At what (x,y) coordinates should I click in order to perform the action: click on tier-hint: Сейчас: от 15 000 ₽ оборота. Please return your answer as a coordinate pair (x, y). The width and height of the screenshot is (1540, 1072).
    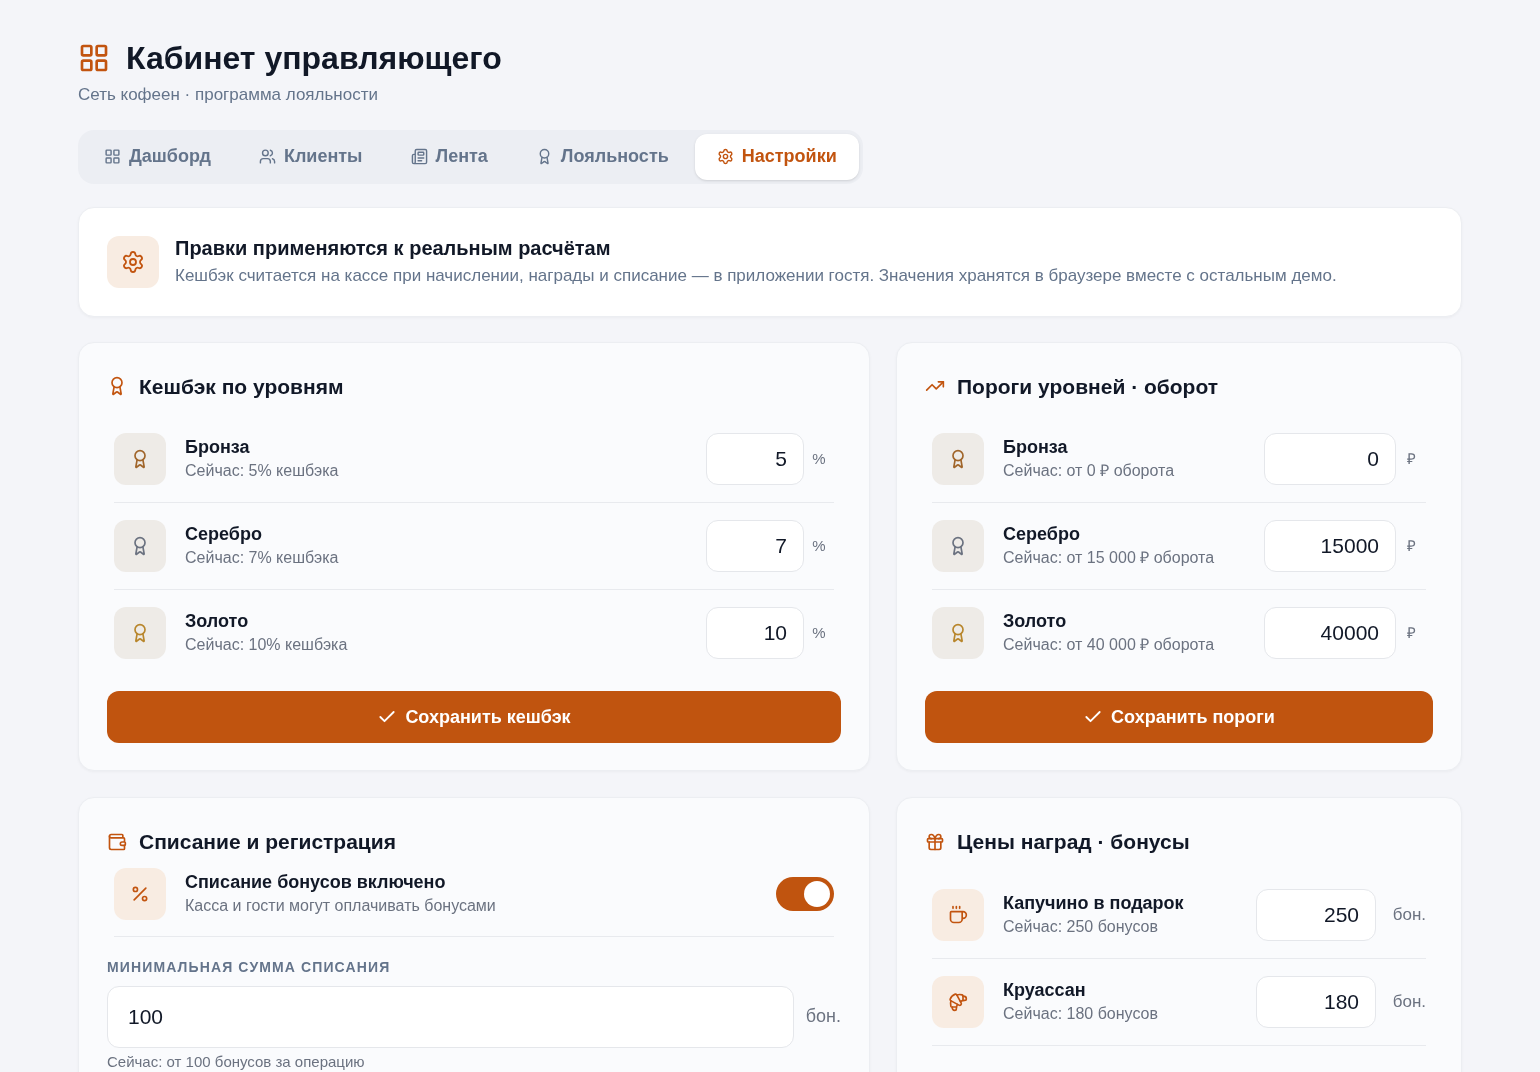
    Looking at the image, I should click on (1109, 558).